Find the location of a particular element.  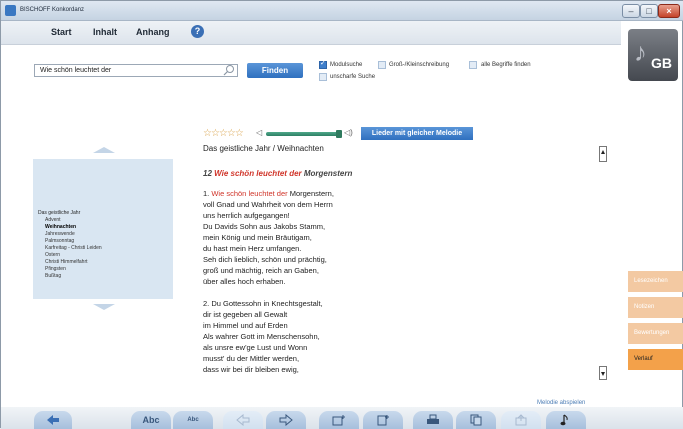

volume-slider-handle is located at coordinates (339, 134).